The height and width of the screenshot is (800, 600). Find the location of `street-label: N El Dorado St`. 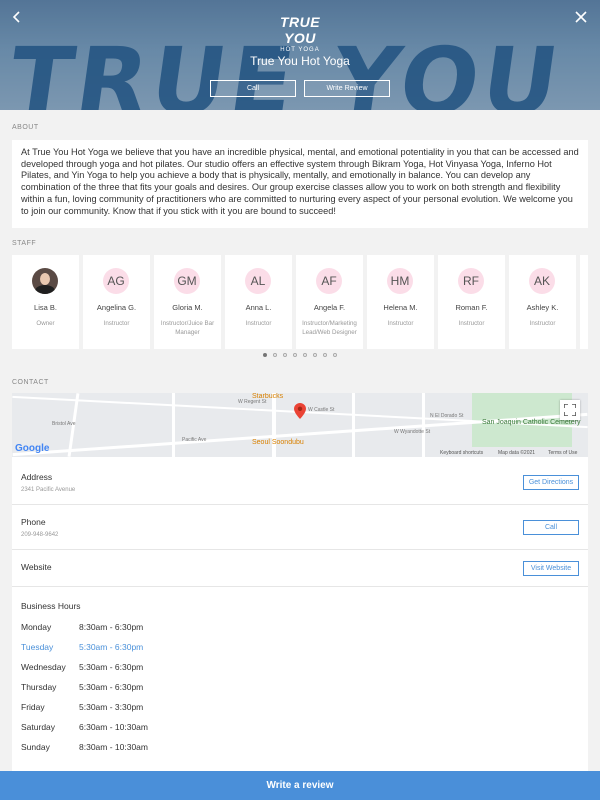

street-label: N El Dorado St is located at coordinates (447, 416).